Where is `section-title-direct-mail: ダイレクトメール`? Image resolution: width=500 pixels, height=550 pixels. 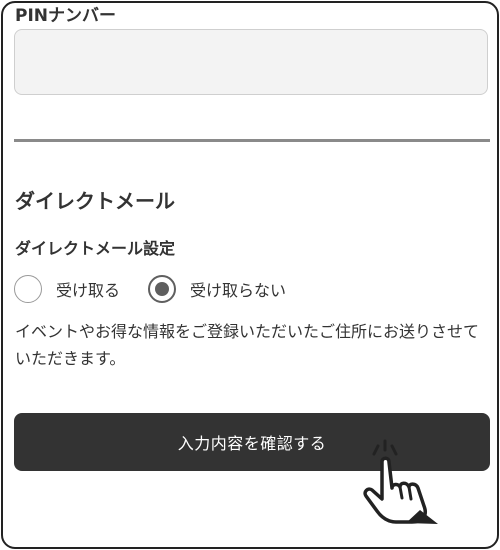 section-title-direct-mail: ダイレクトメール is located at coordinates (95, 201).